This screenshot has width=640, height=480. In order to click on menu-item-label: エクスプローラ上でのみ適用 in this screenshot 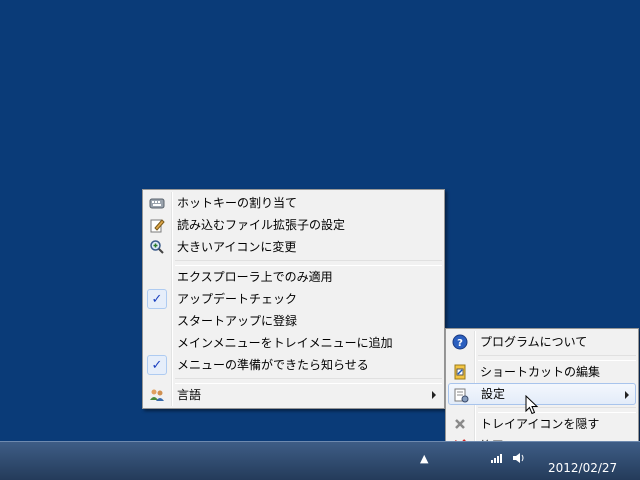, I will do `click(255, 277)`.